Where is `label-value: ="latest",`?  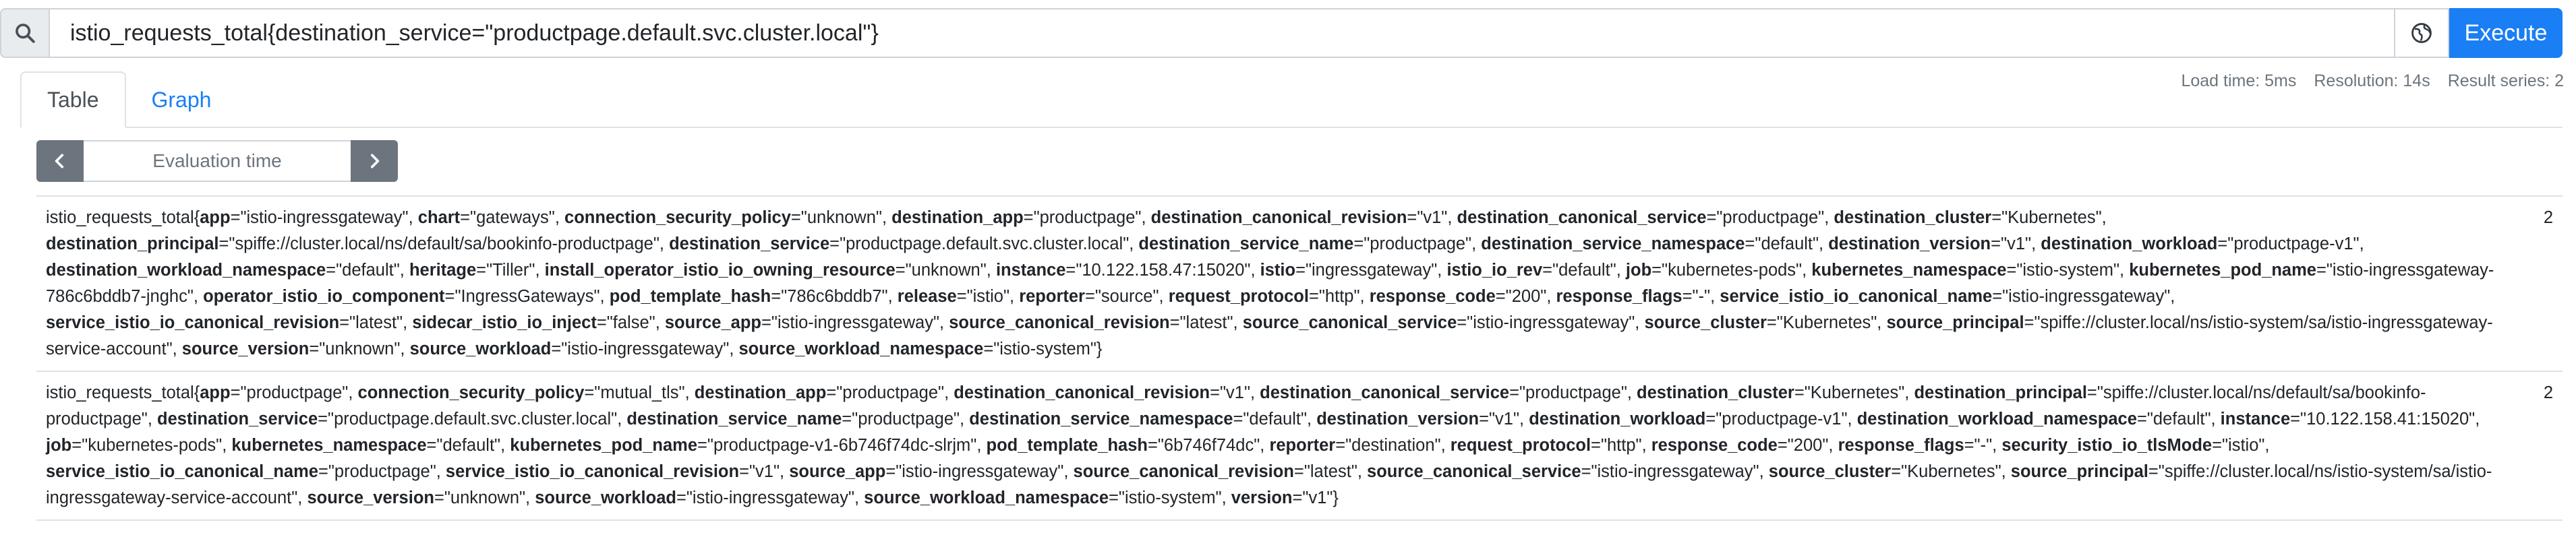
label-value: ="latest", is located at coordinates (1206, 322).